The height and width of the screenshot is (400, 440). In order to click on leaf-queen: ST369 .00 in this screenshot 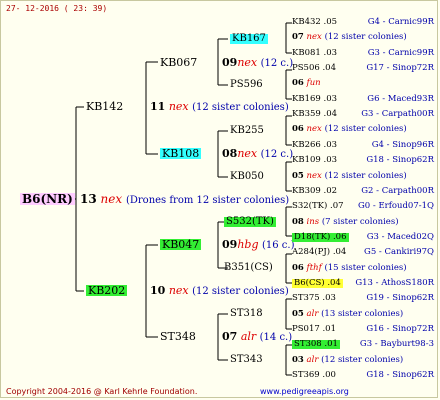, I will do `click(314, 375)`.